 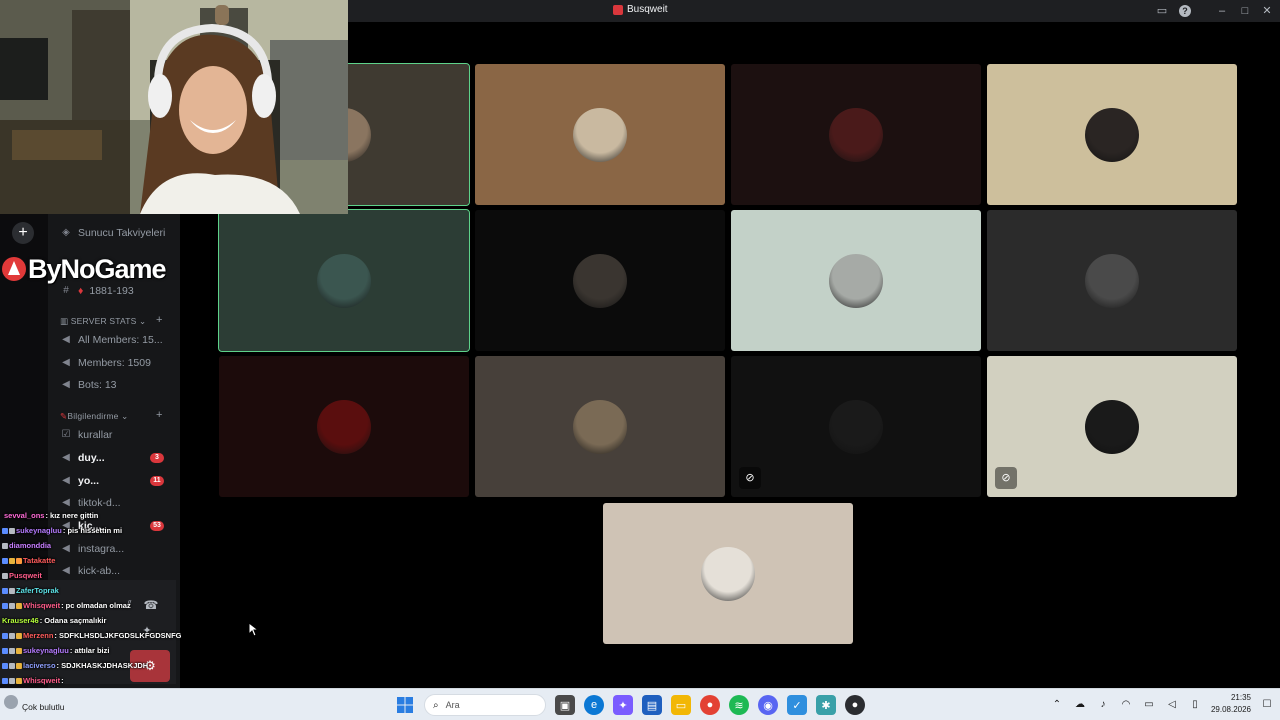 What do you see at coordinates (94, 416) in the screenshot?
I see `category-bilgilendirme: ✎Bilgilendirme ⌄` at bounding box center [94, 416].